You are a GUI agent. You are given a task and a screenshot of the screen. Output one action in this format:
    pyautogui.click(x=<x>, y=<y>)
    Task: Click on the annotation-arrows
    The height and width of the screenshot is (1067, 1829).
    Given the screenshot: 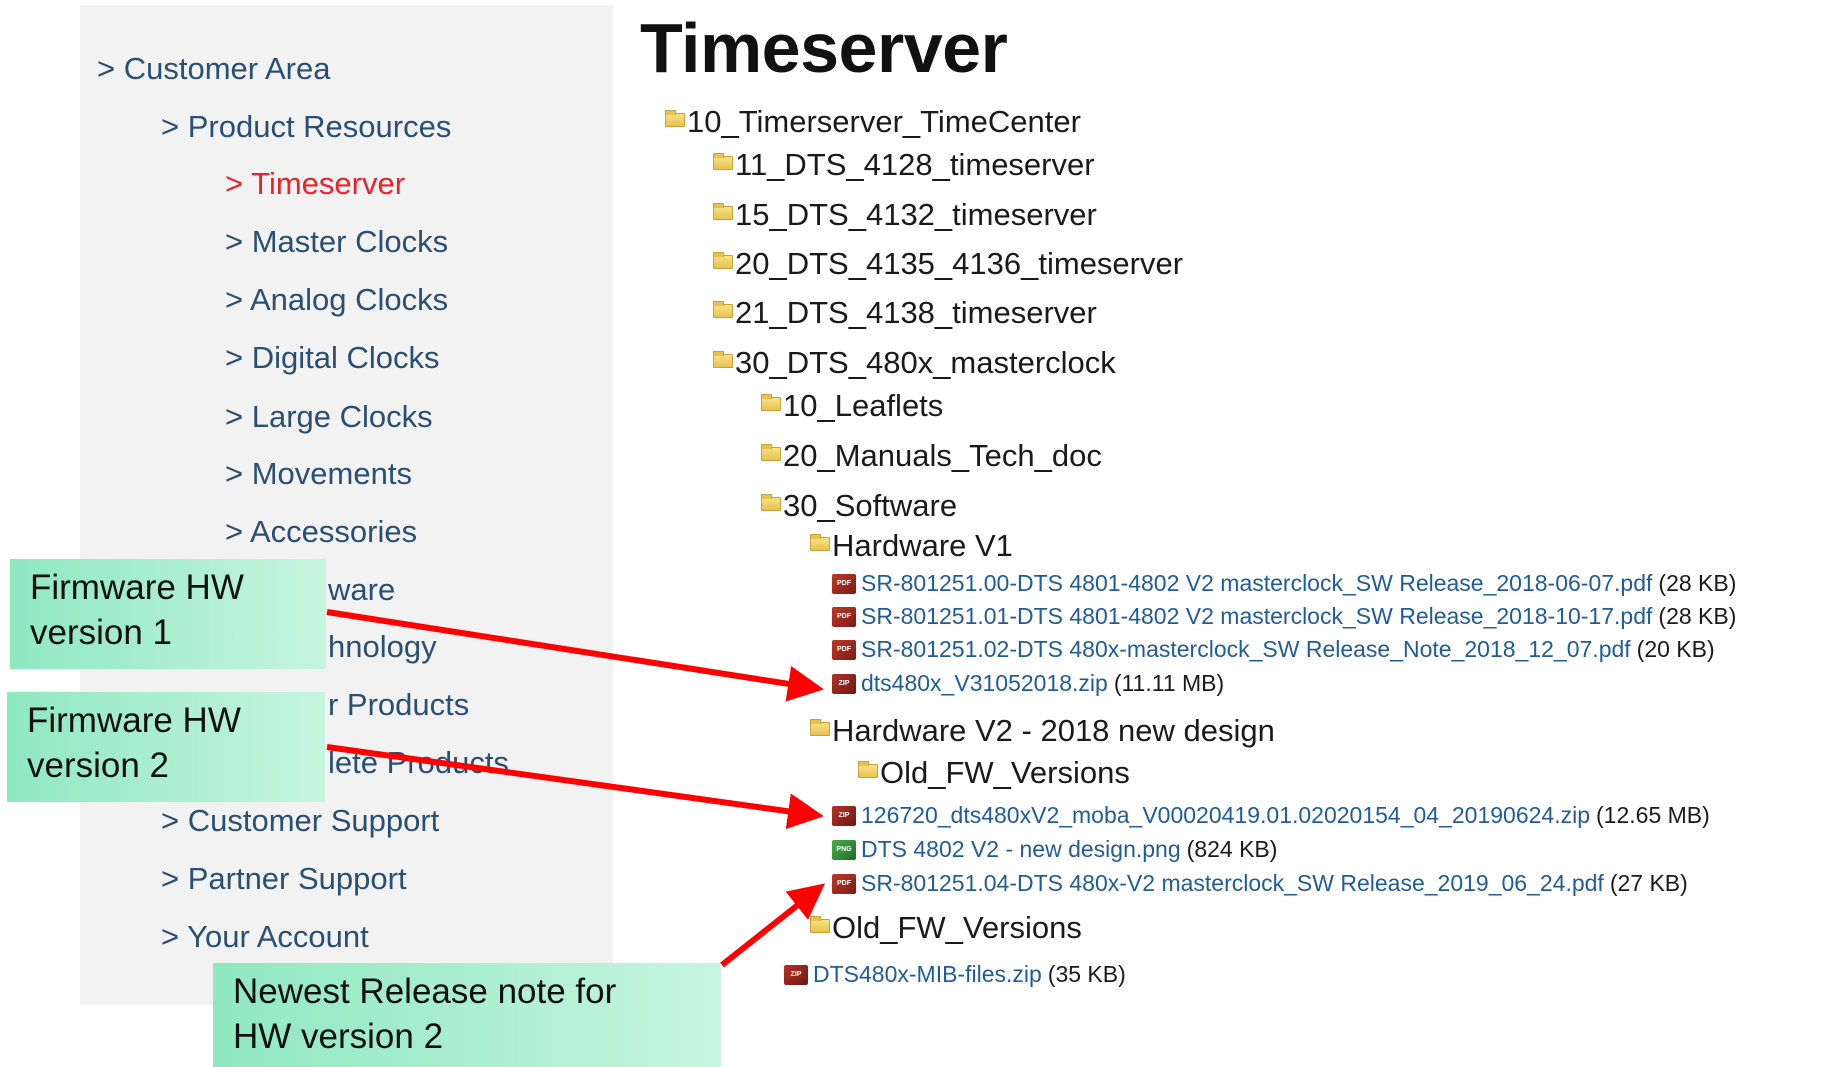 What is the action you would take?
    pyautogui.click(x=576, y=788)
    